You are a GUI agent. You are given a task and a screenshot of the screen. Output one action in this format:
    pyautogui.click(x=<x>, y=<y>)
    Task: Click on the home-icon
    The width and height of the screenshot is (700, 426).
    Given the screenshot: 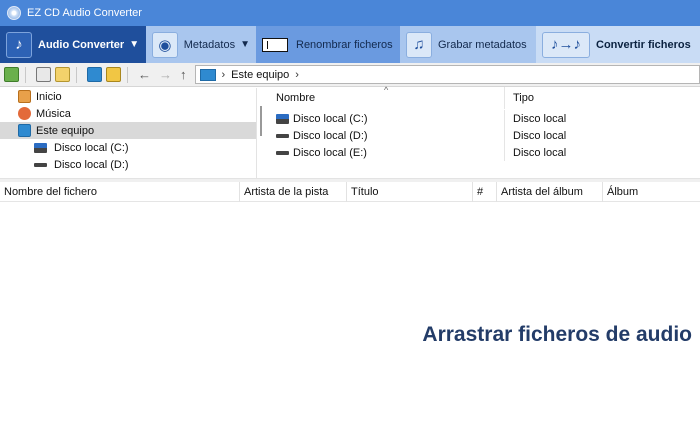 What is the action you would take?
    pyautogui.click(x=24, y=96)
    